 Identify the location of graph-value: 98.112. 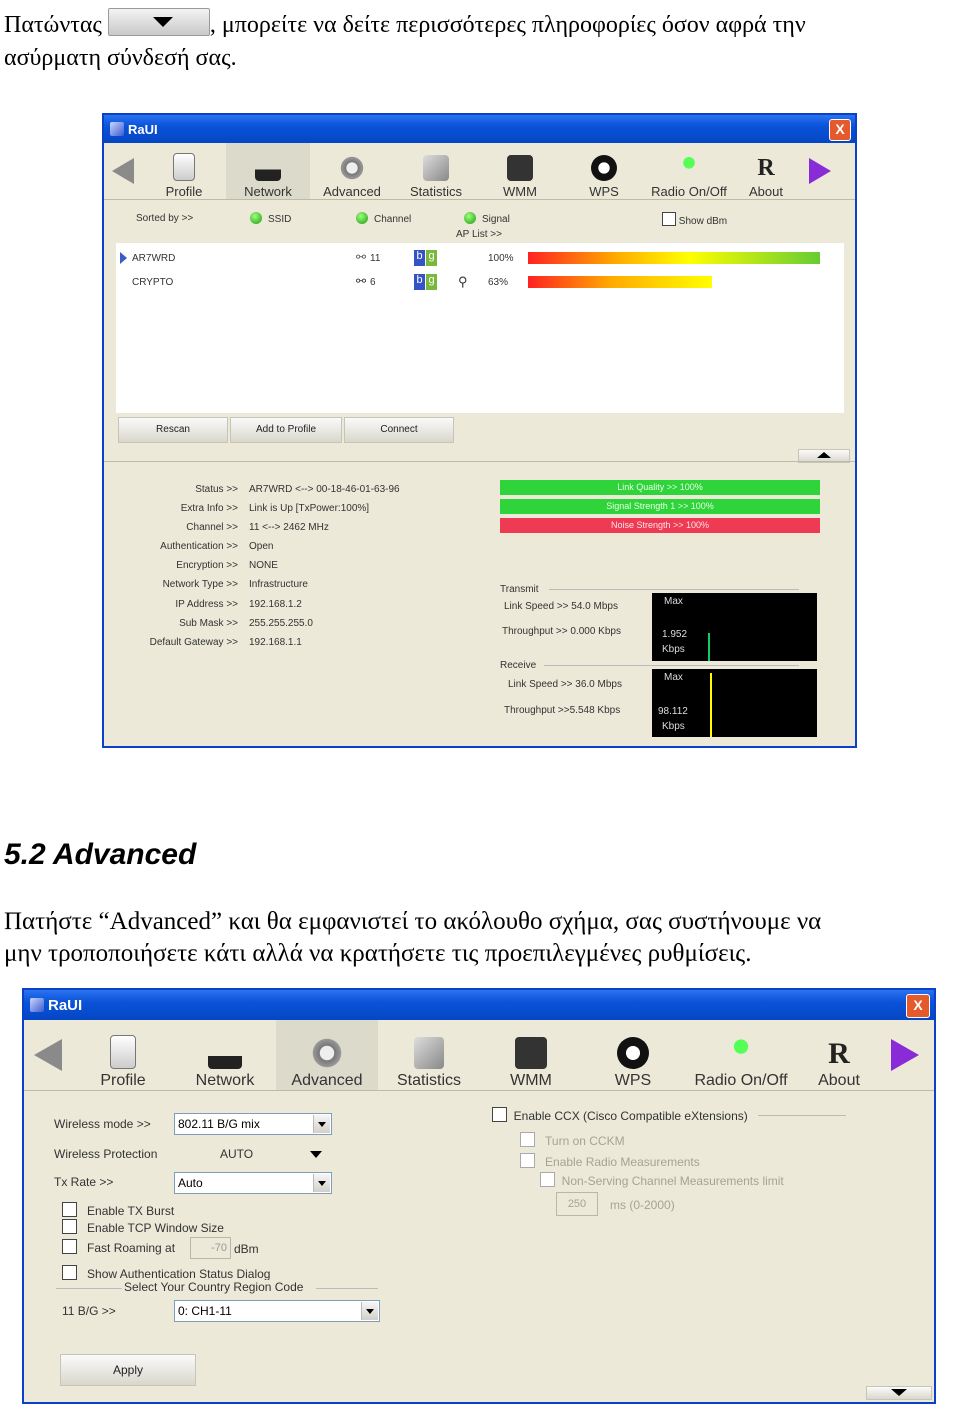
(673, 711).